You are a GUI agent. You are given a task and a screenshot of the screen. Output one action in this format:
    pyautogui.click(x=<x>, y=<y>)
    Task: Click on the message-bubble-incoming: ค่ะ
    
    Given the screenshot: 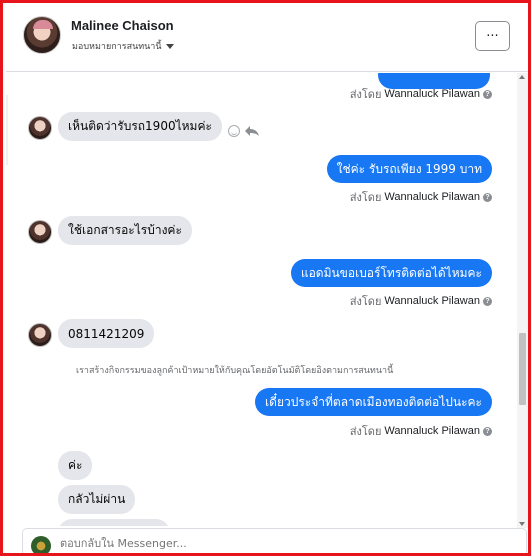 What is the action you would take?
    pyautogui.click(x=75, y=465)
    